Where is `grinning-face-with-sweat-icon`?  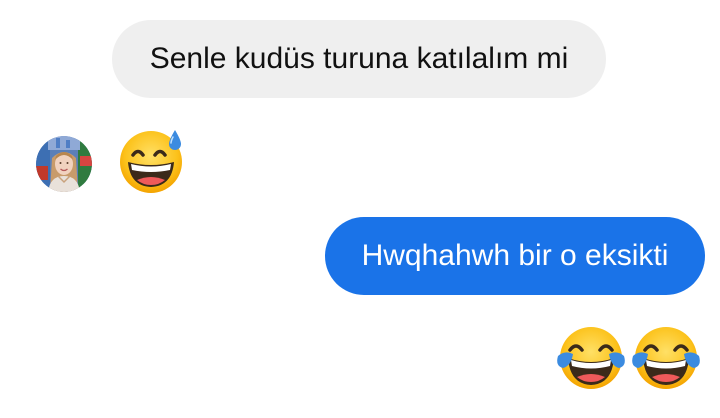
grinning-face-with-sweat-icon is located at coordinates (151, 161).